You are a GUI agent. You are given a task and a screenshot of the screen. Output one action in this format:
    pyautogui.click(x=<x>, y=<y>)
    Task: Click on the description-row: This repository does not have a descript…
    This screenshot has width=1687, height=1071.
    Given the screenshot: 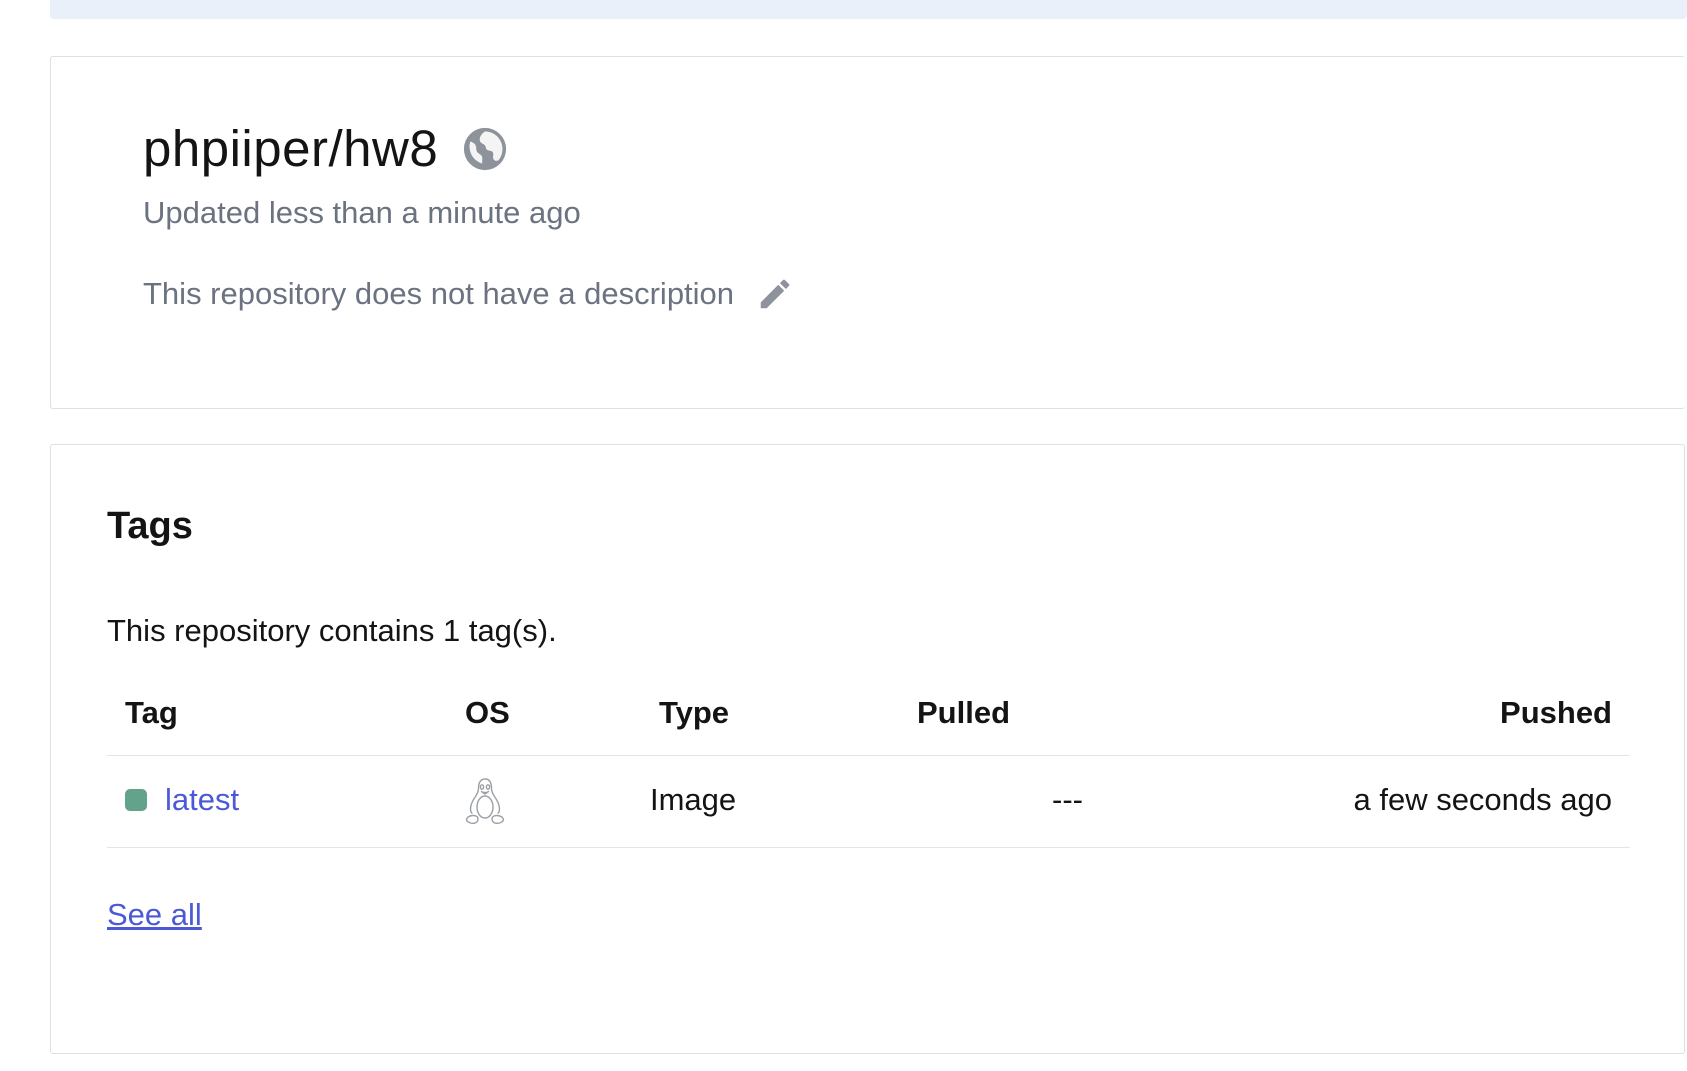 What is the action you would take?
    pyautogui.click(x=468, y=294)
    